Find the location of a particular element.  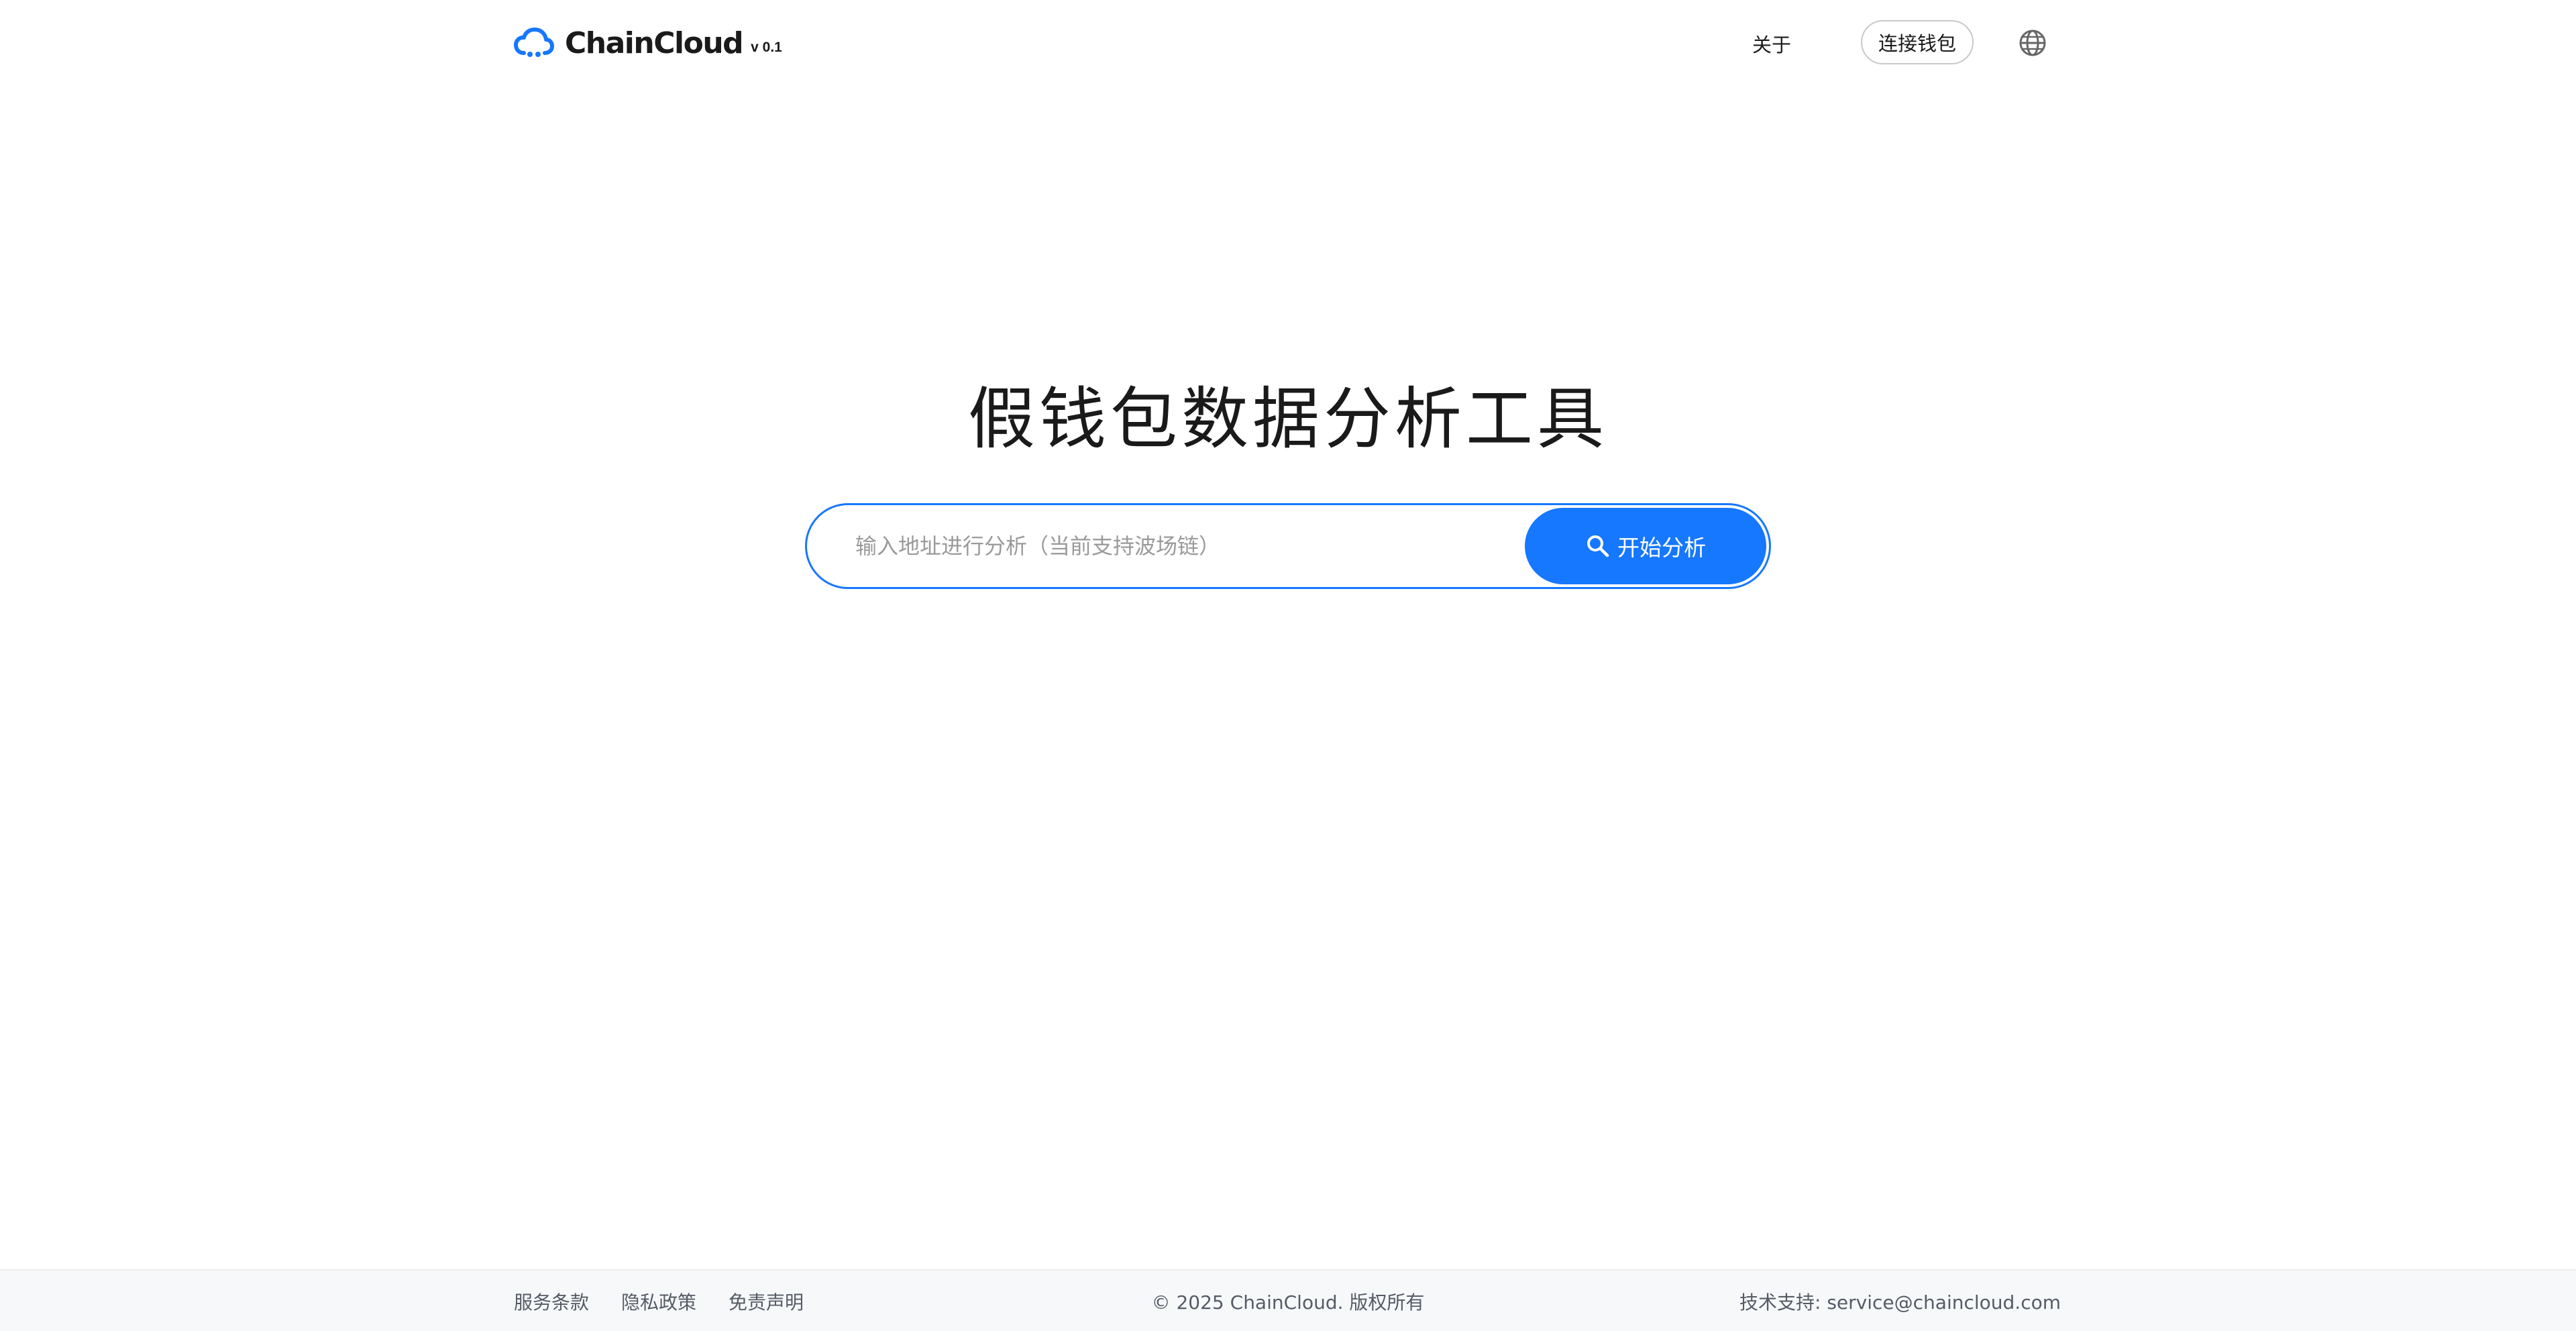

tech-support: 技术支持: service@chaincloud.com is located at coordinates (1900, 1301).